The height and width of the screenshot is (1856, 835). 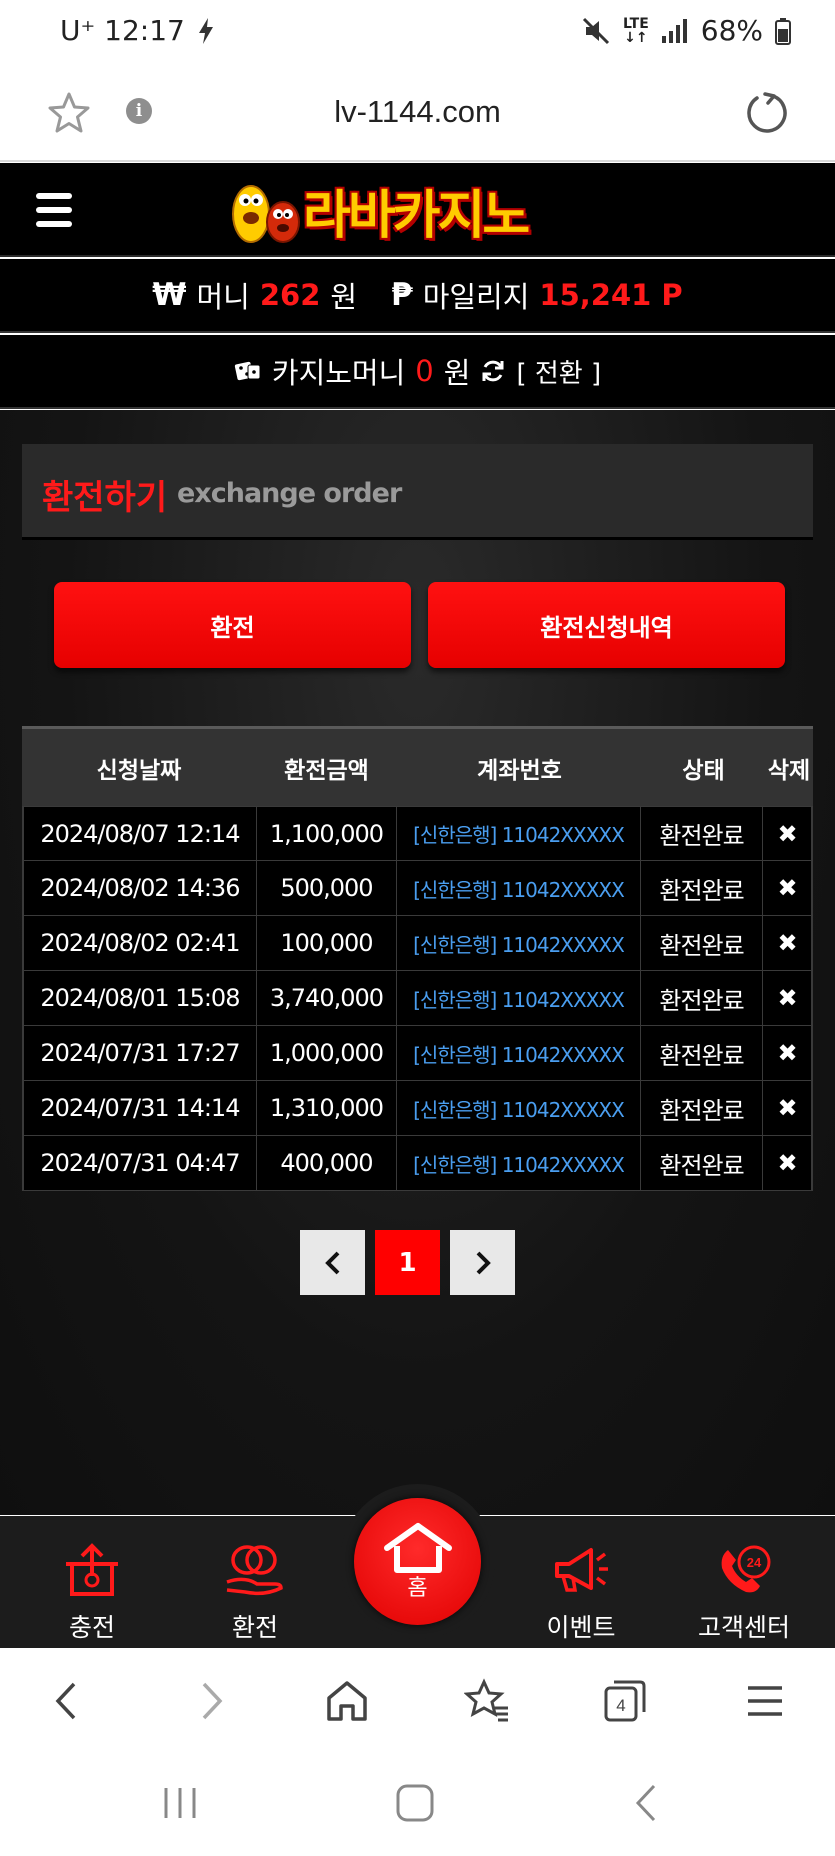 I want to click on header-amount: 환전금액, so click(x=326, y=770).